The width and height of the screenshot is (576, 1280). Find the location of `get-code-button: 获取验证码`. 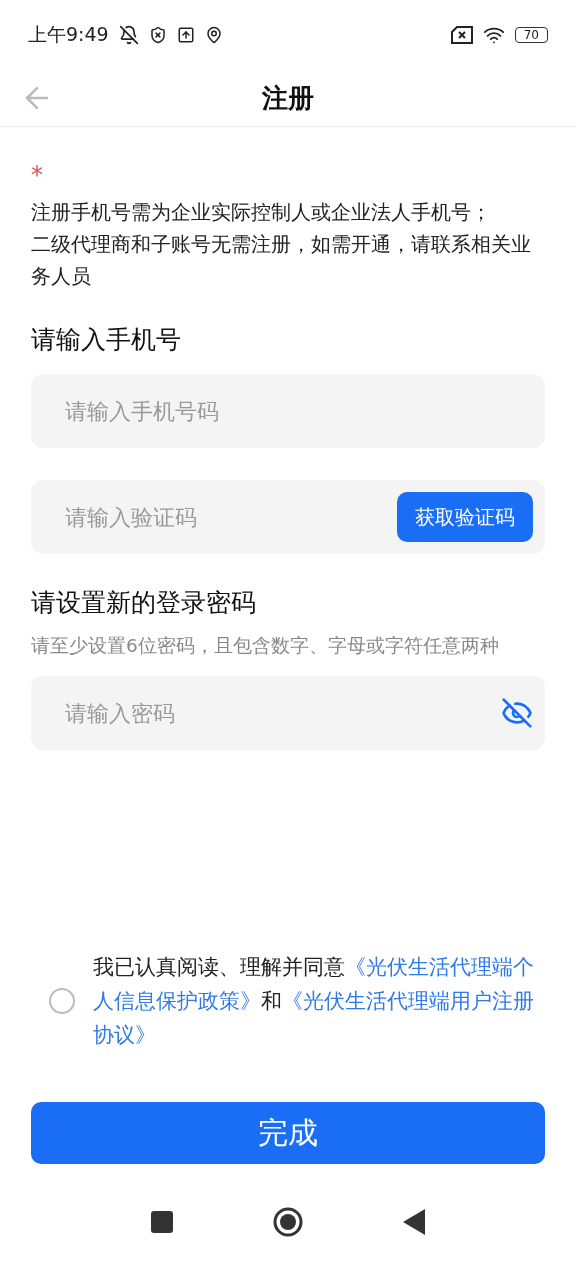

get-code-button: 获取验证码 is located at coordinates (465, 517).